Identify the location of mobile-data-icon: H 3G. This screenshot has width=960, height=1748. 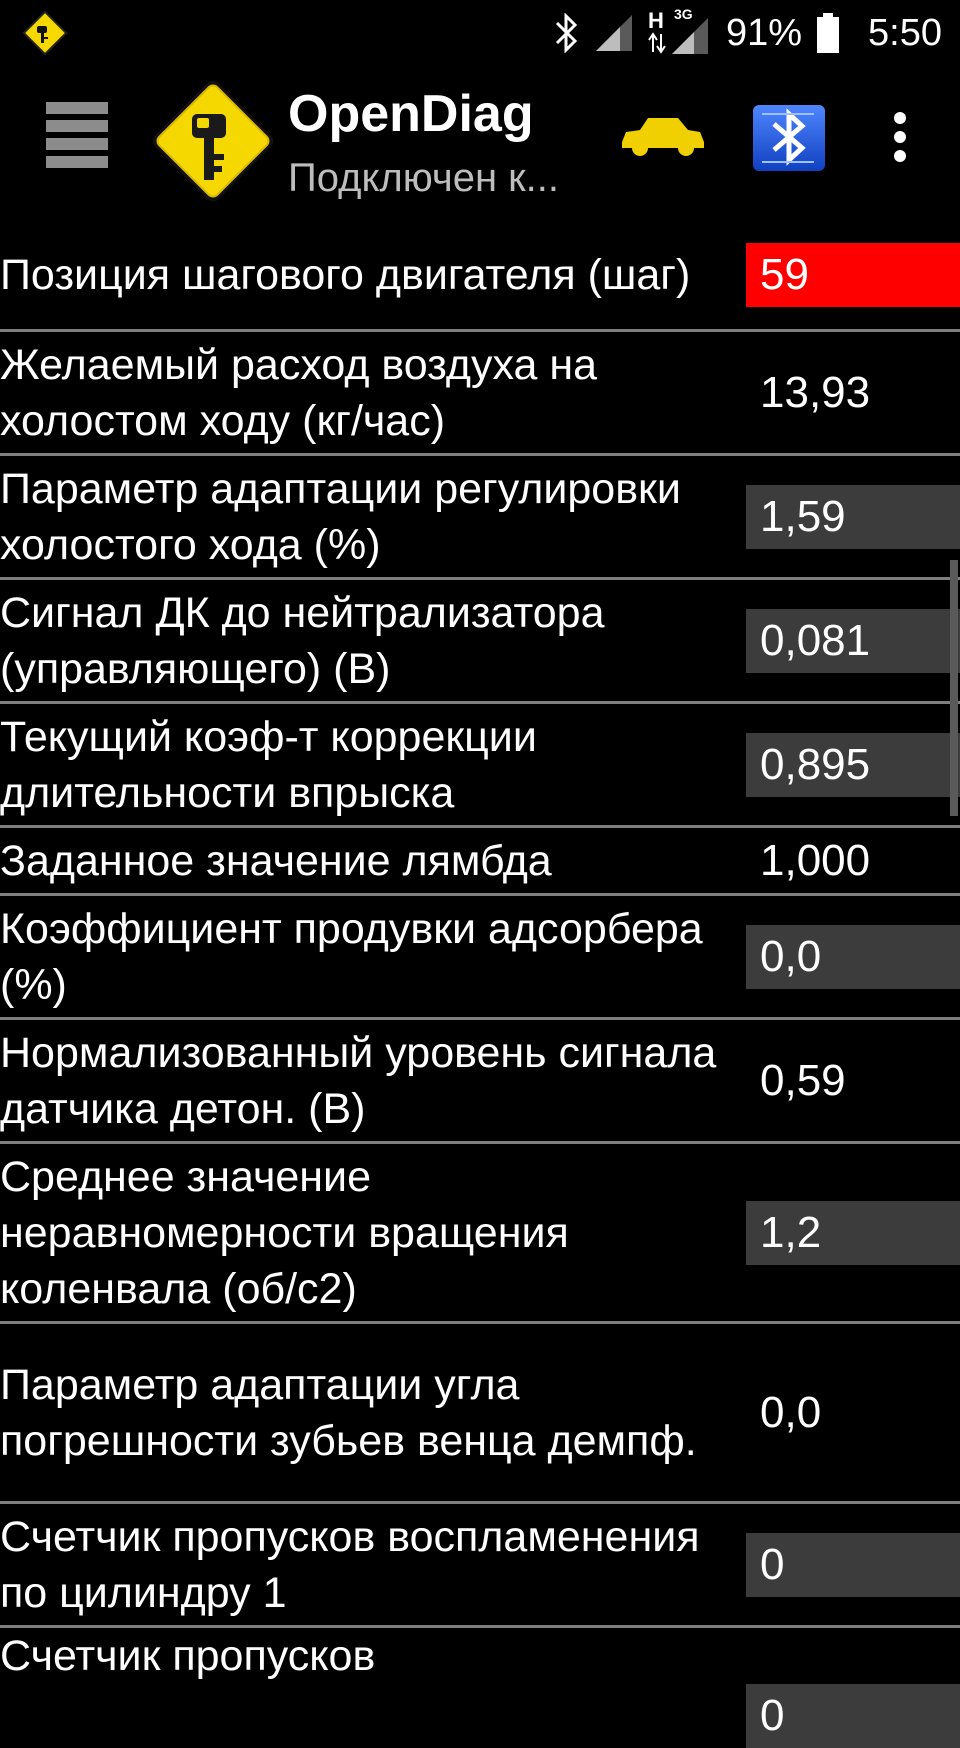
(679, 31).